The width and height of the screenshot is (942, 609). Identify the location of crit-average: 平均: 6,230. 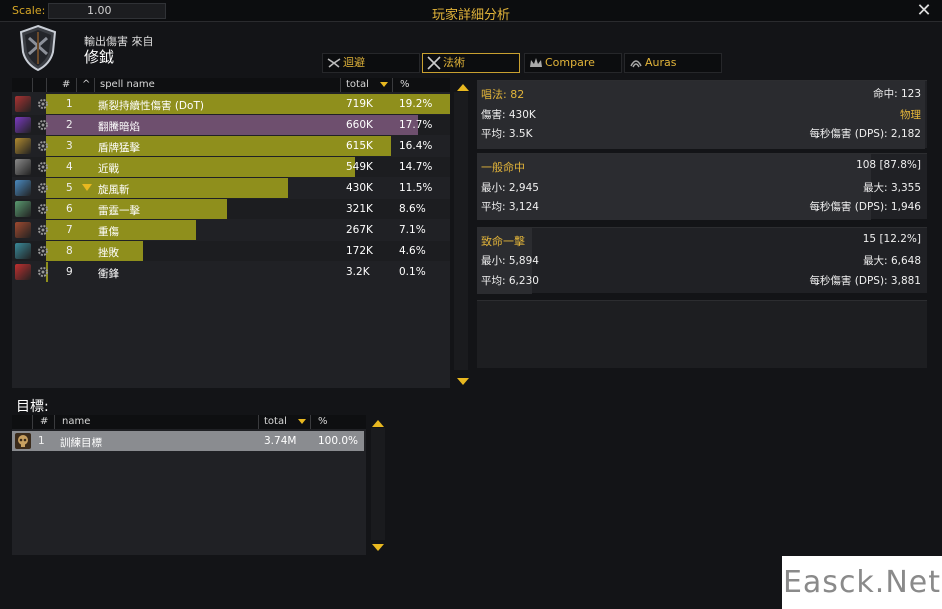
(510, 281).